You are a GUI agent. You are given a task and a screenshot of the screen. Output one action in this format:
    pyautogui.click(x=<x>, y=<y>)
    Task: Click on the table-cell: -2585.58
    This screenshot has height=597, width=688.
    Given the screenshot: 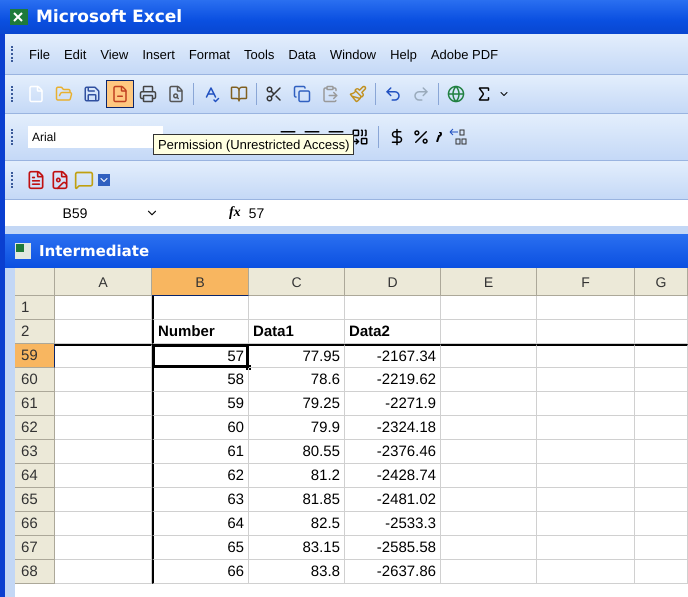 What is the action you would take?
    pyautogui.click(x=393, y=548)
    